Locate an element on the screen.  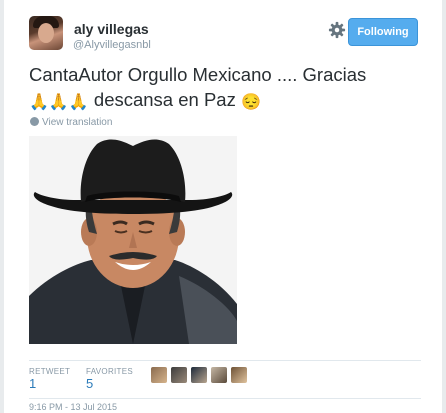
retweet-label: RETWEET is located at coordinates (50, 371).